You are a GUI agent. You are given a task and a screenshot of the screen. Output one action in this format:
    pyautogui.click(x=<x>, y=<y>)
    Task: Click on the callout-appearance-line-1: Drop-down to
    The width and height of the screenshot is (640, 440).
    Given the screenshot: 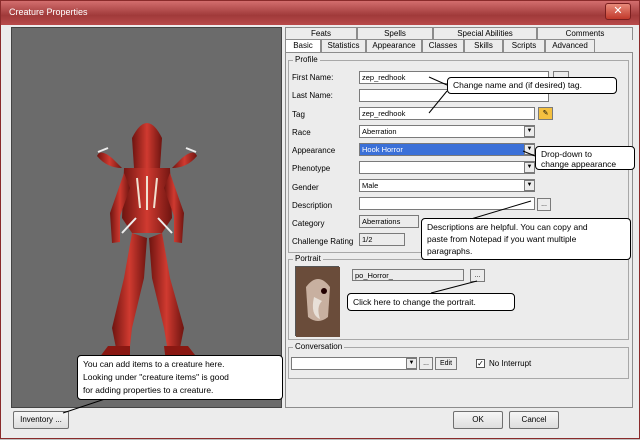 What is the action you would take?
    pyautogui.click(x=567, y=154)
    